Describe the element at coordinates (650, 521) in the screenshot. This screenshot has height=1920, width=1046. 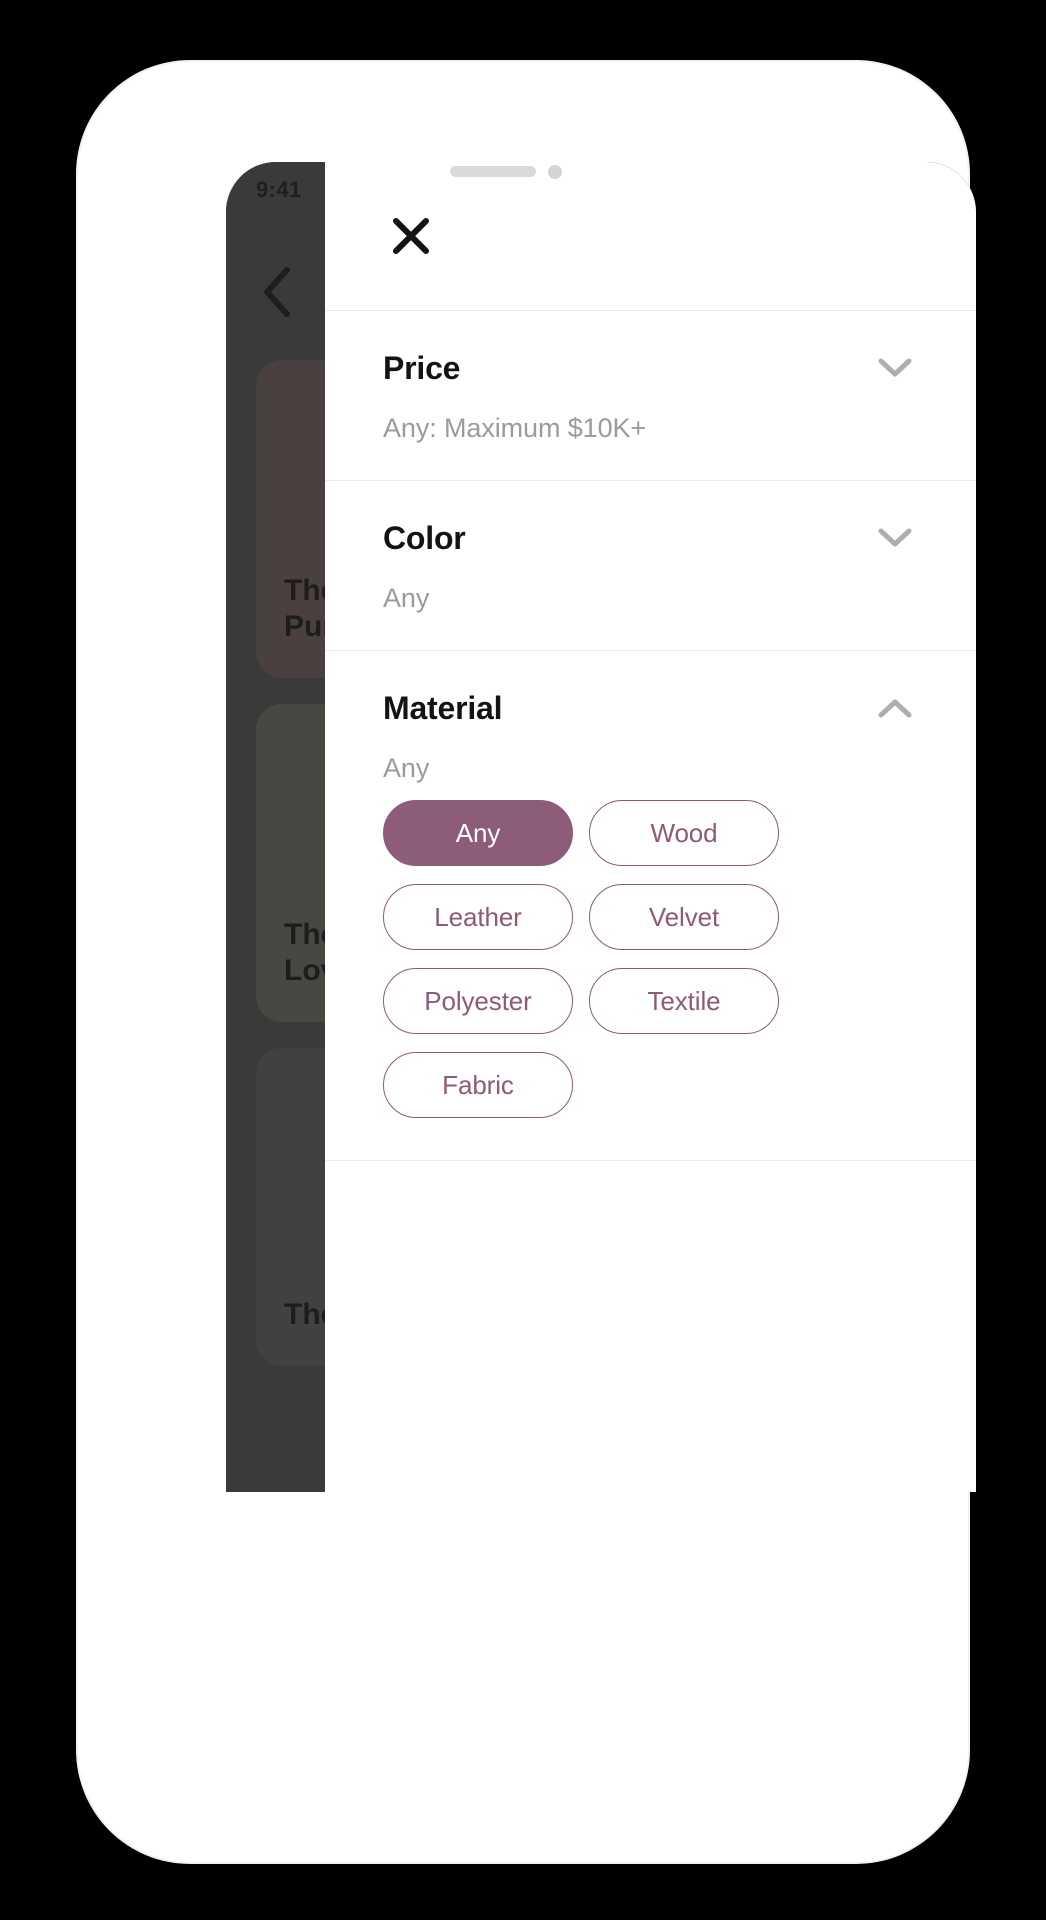
I see `filter-header-color: Color` at that location.